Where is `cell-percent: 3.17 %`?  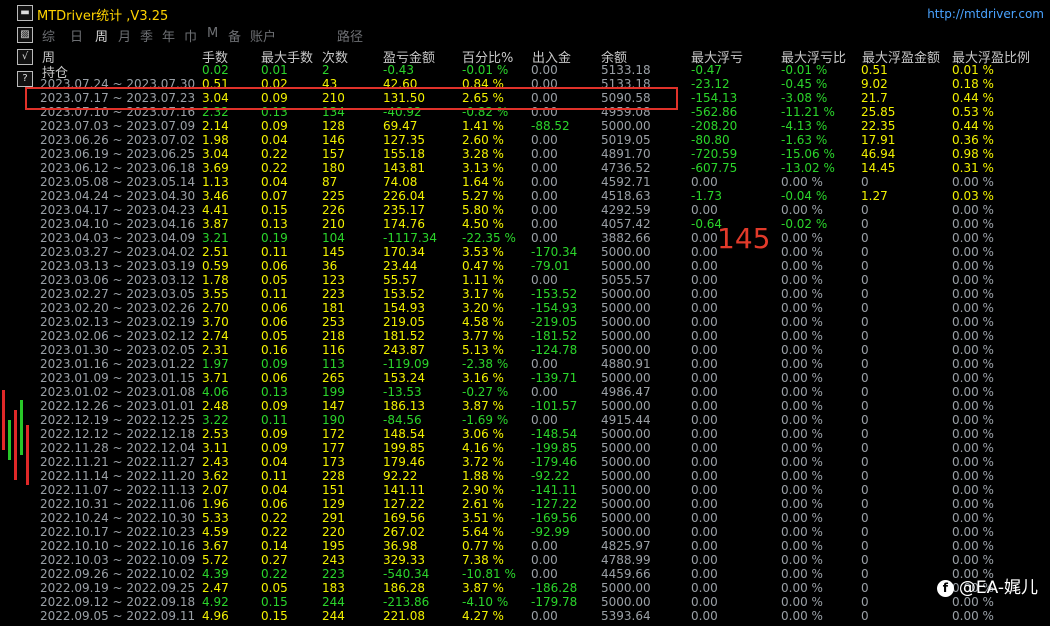 cell-percent: 3.17 % is located at coordinates (483, 294).